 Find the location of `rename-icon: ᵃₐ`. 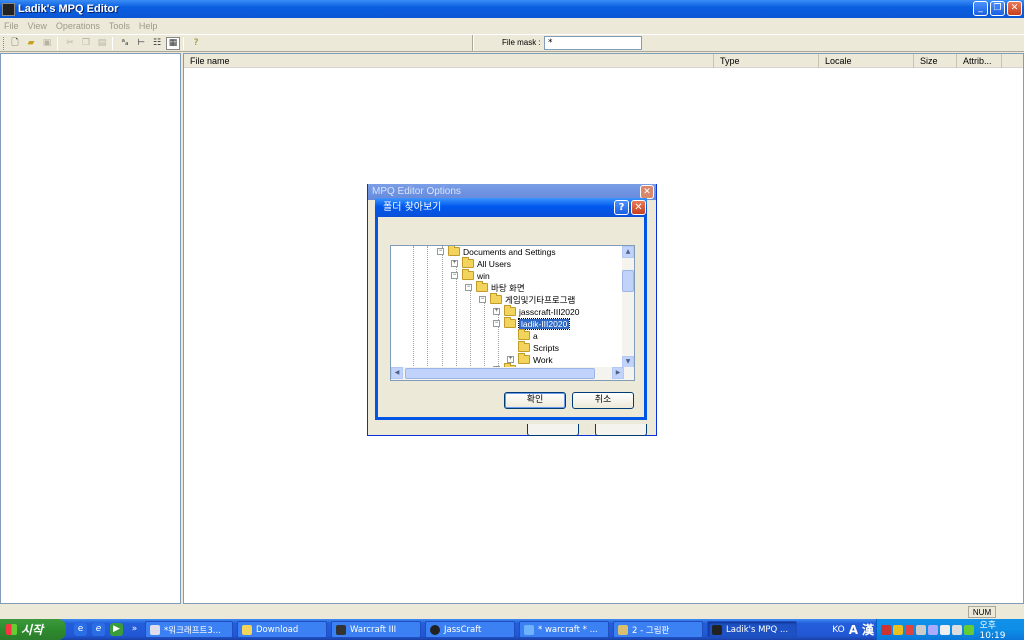

rename-icon: ᵃₐ is located at coordinates (125, 43).